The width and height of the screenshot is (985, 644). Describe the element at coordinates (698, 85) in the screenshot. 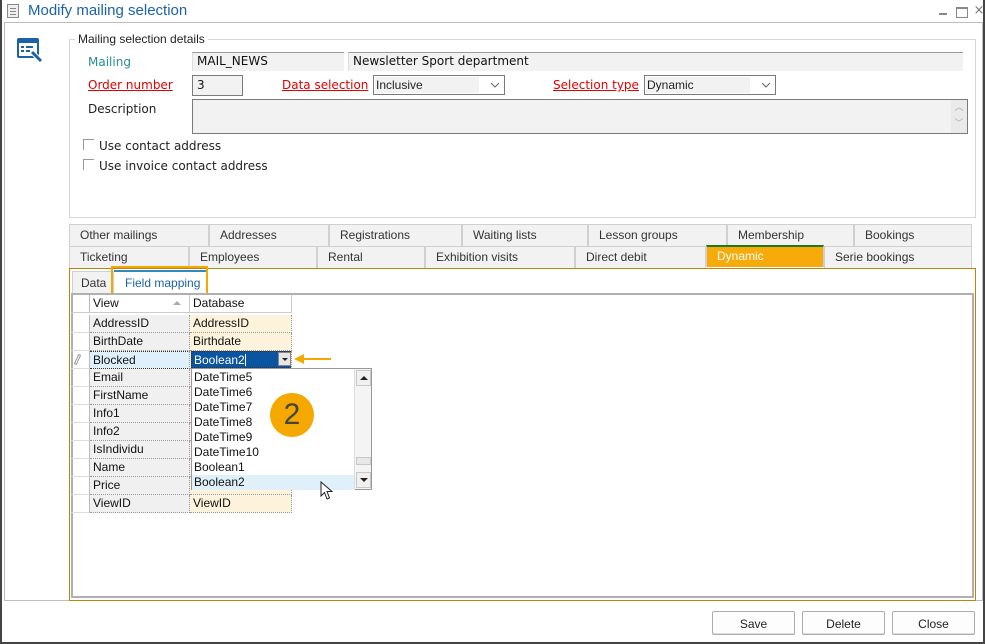

I see `selection-type-value: Dynamic` at that location.